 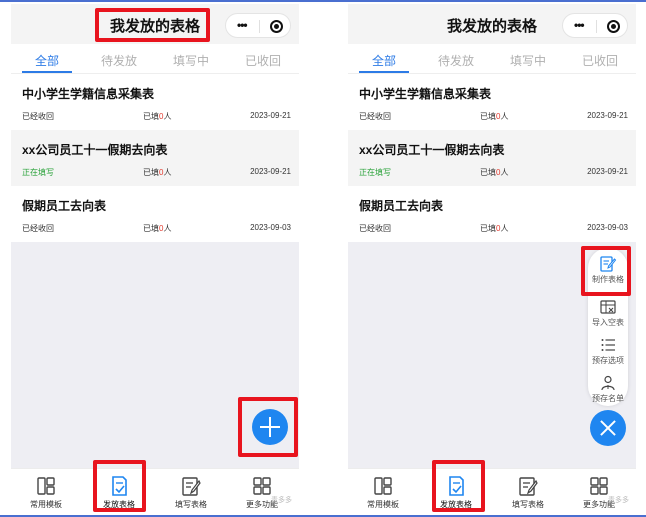 I want to click on import-form-icon, so click(x=608, y=307).